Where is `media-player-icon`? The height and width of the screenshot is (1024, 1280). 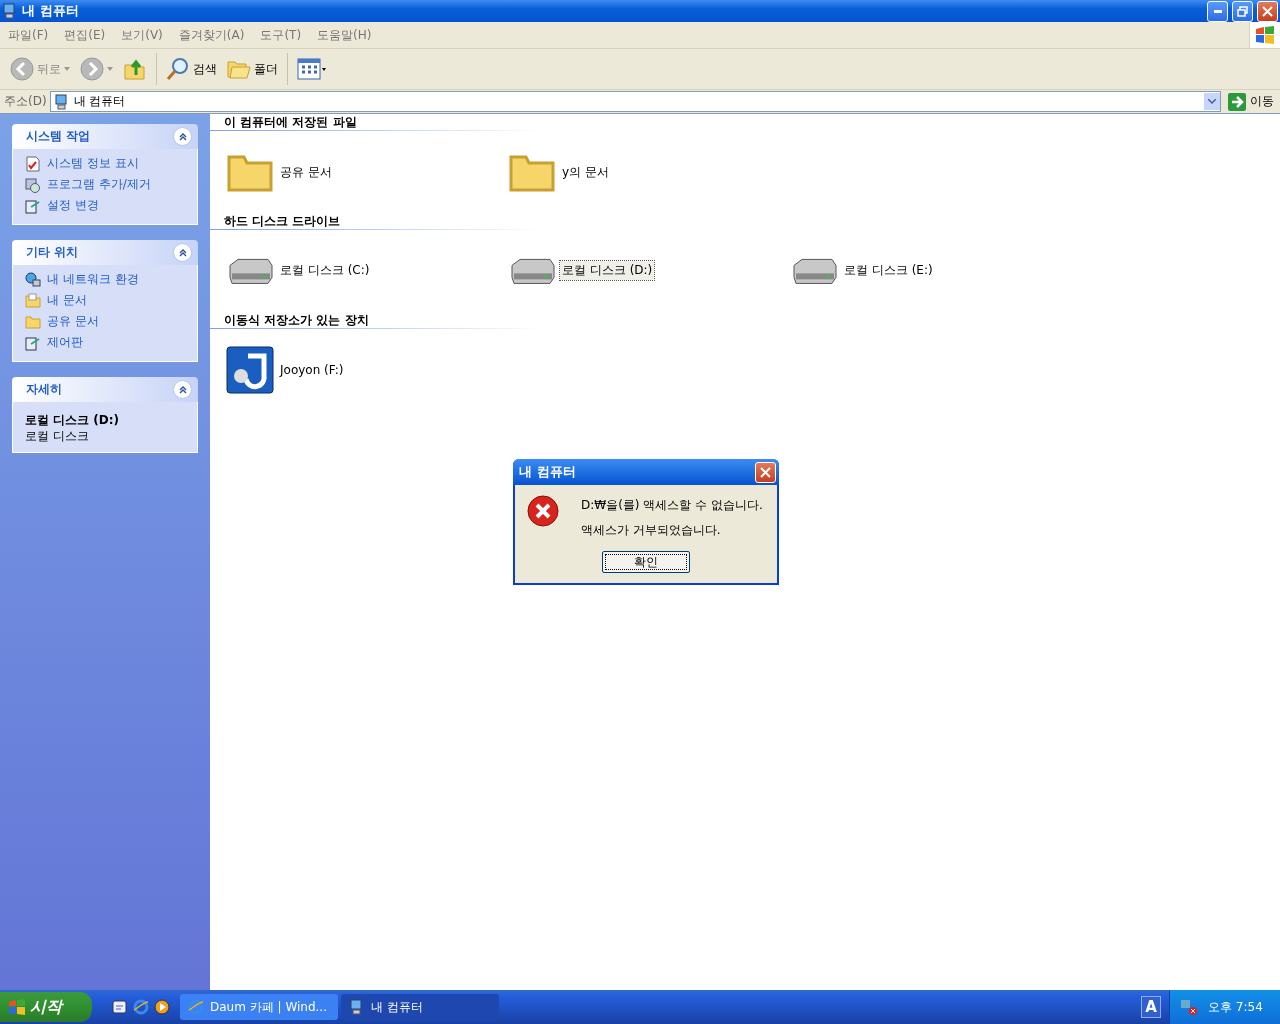
media-player-icon is located at coordinates (162, 1007).